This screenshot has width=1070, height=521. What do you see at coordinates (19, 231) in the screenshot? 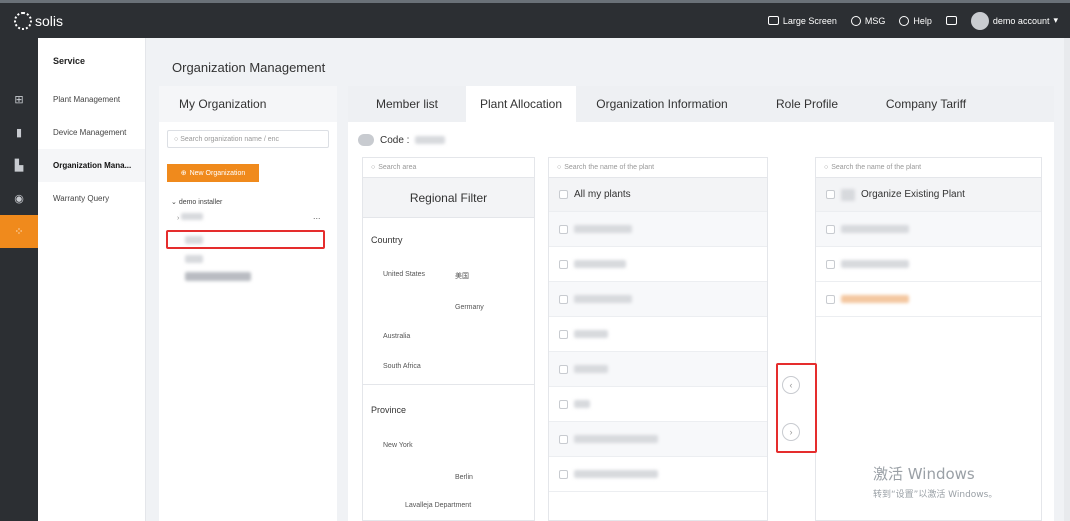
I see `apps-icon: ⁘` at bounding box center [19, 231].